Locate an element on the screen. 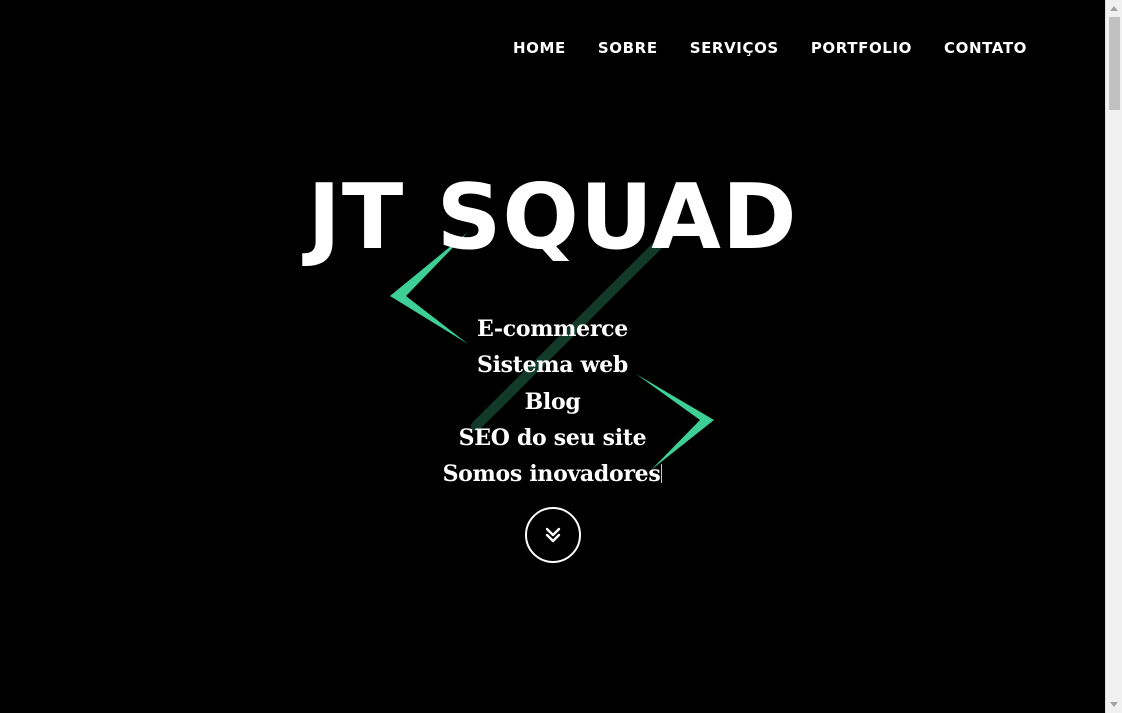 This screenshot has width=1122, height=713. service-item-label: SEO do seu site is located at coordinates (552, 437).